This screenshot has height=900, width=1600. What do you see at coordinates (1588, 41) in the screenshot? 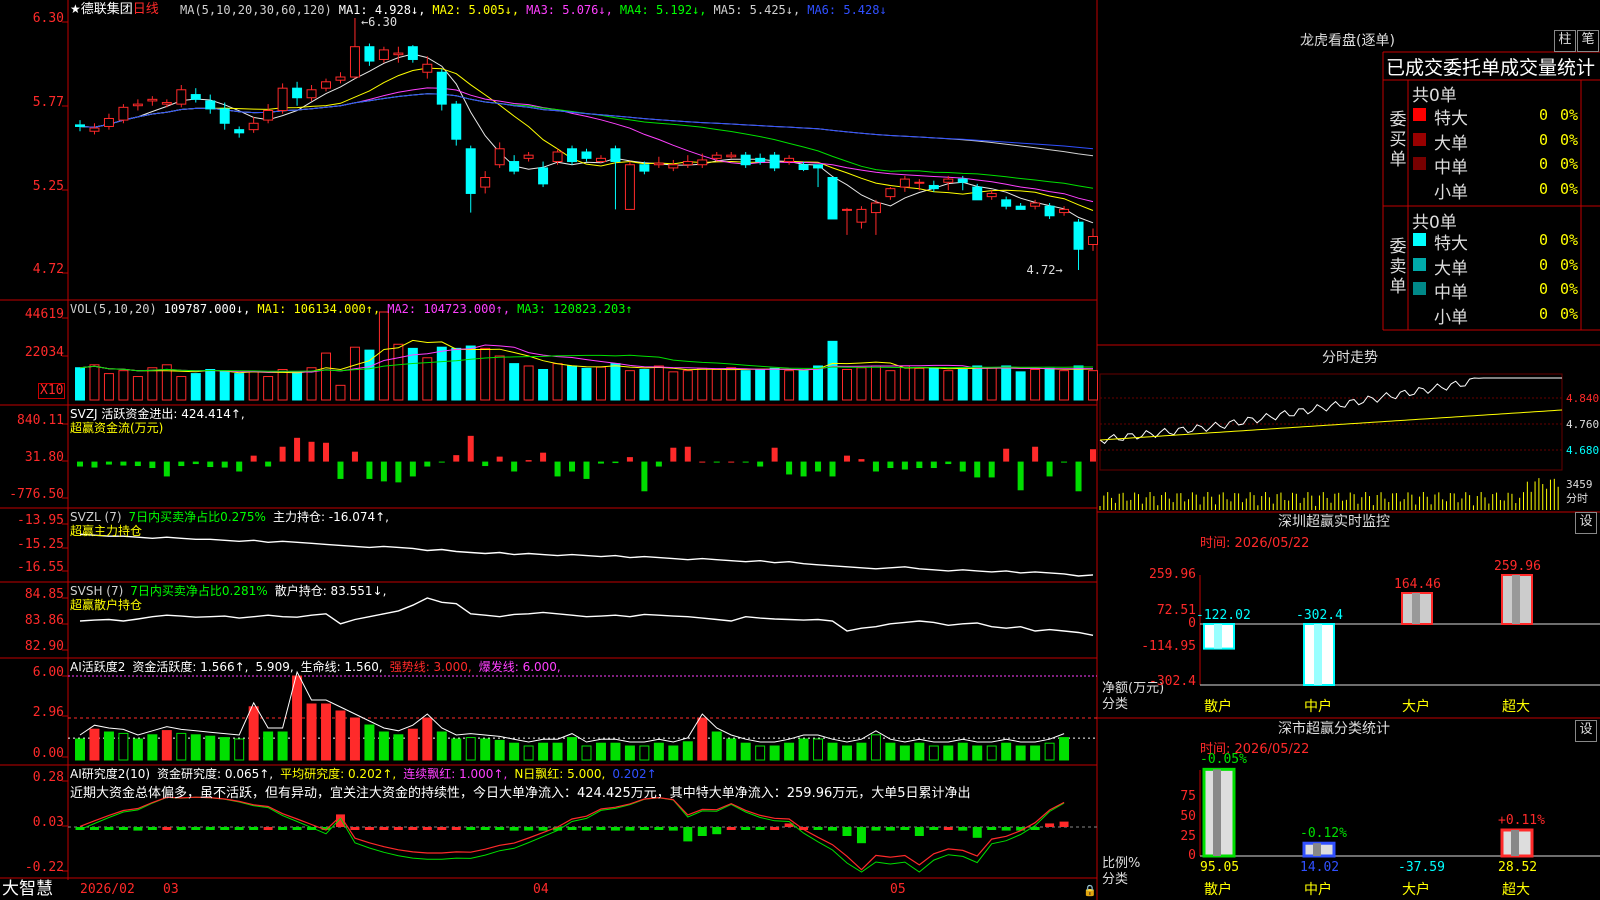
I see `tick-button: 笔` at bounding box center [1588, 41].